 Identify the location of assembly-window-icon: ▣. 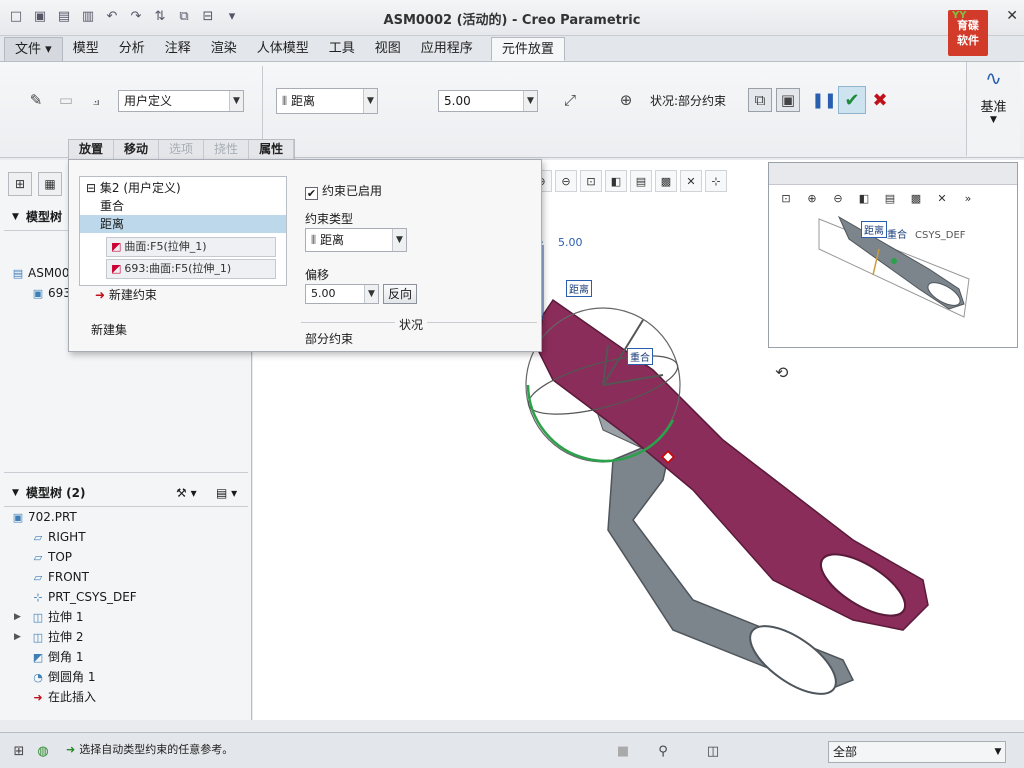
(788, 100).